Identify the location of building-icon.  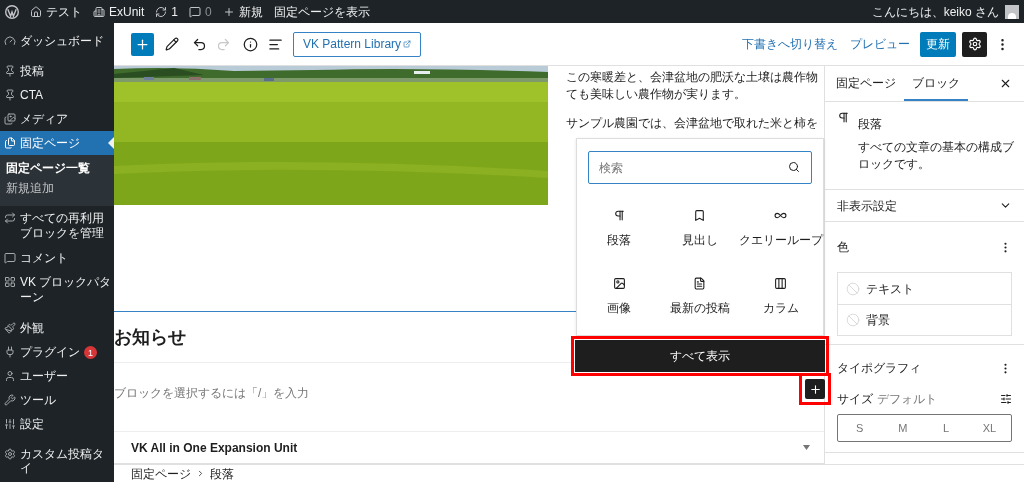
(99, 11).